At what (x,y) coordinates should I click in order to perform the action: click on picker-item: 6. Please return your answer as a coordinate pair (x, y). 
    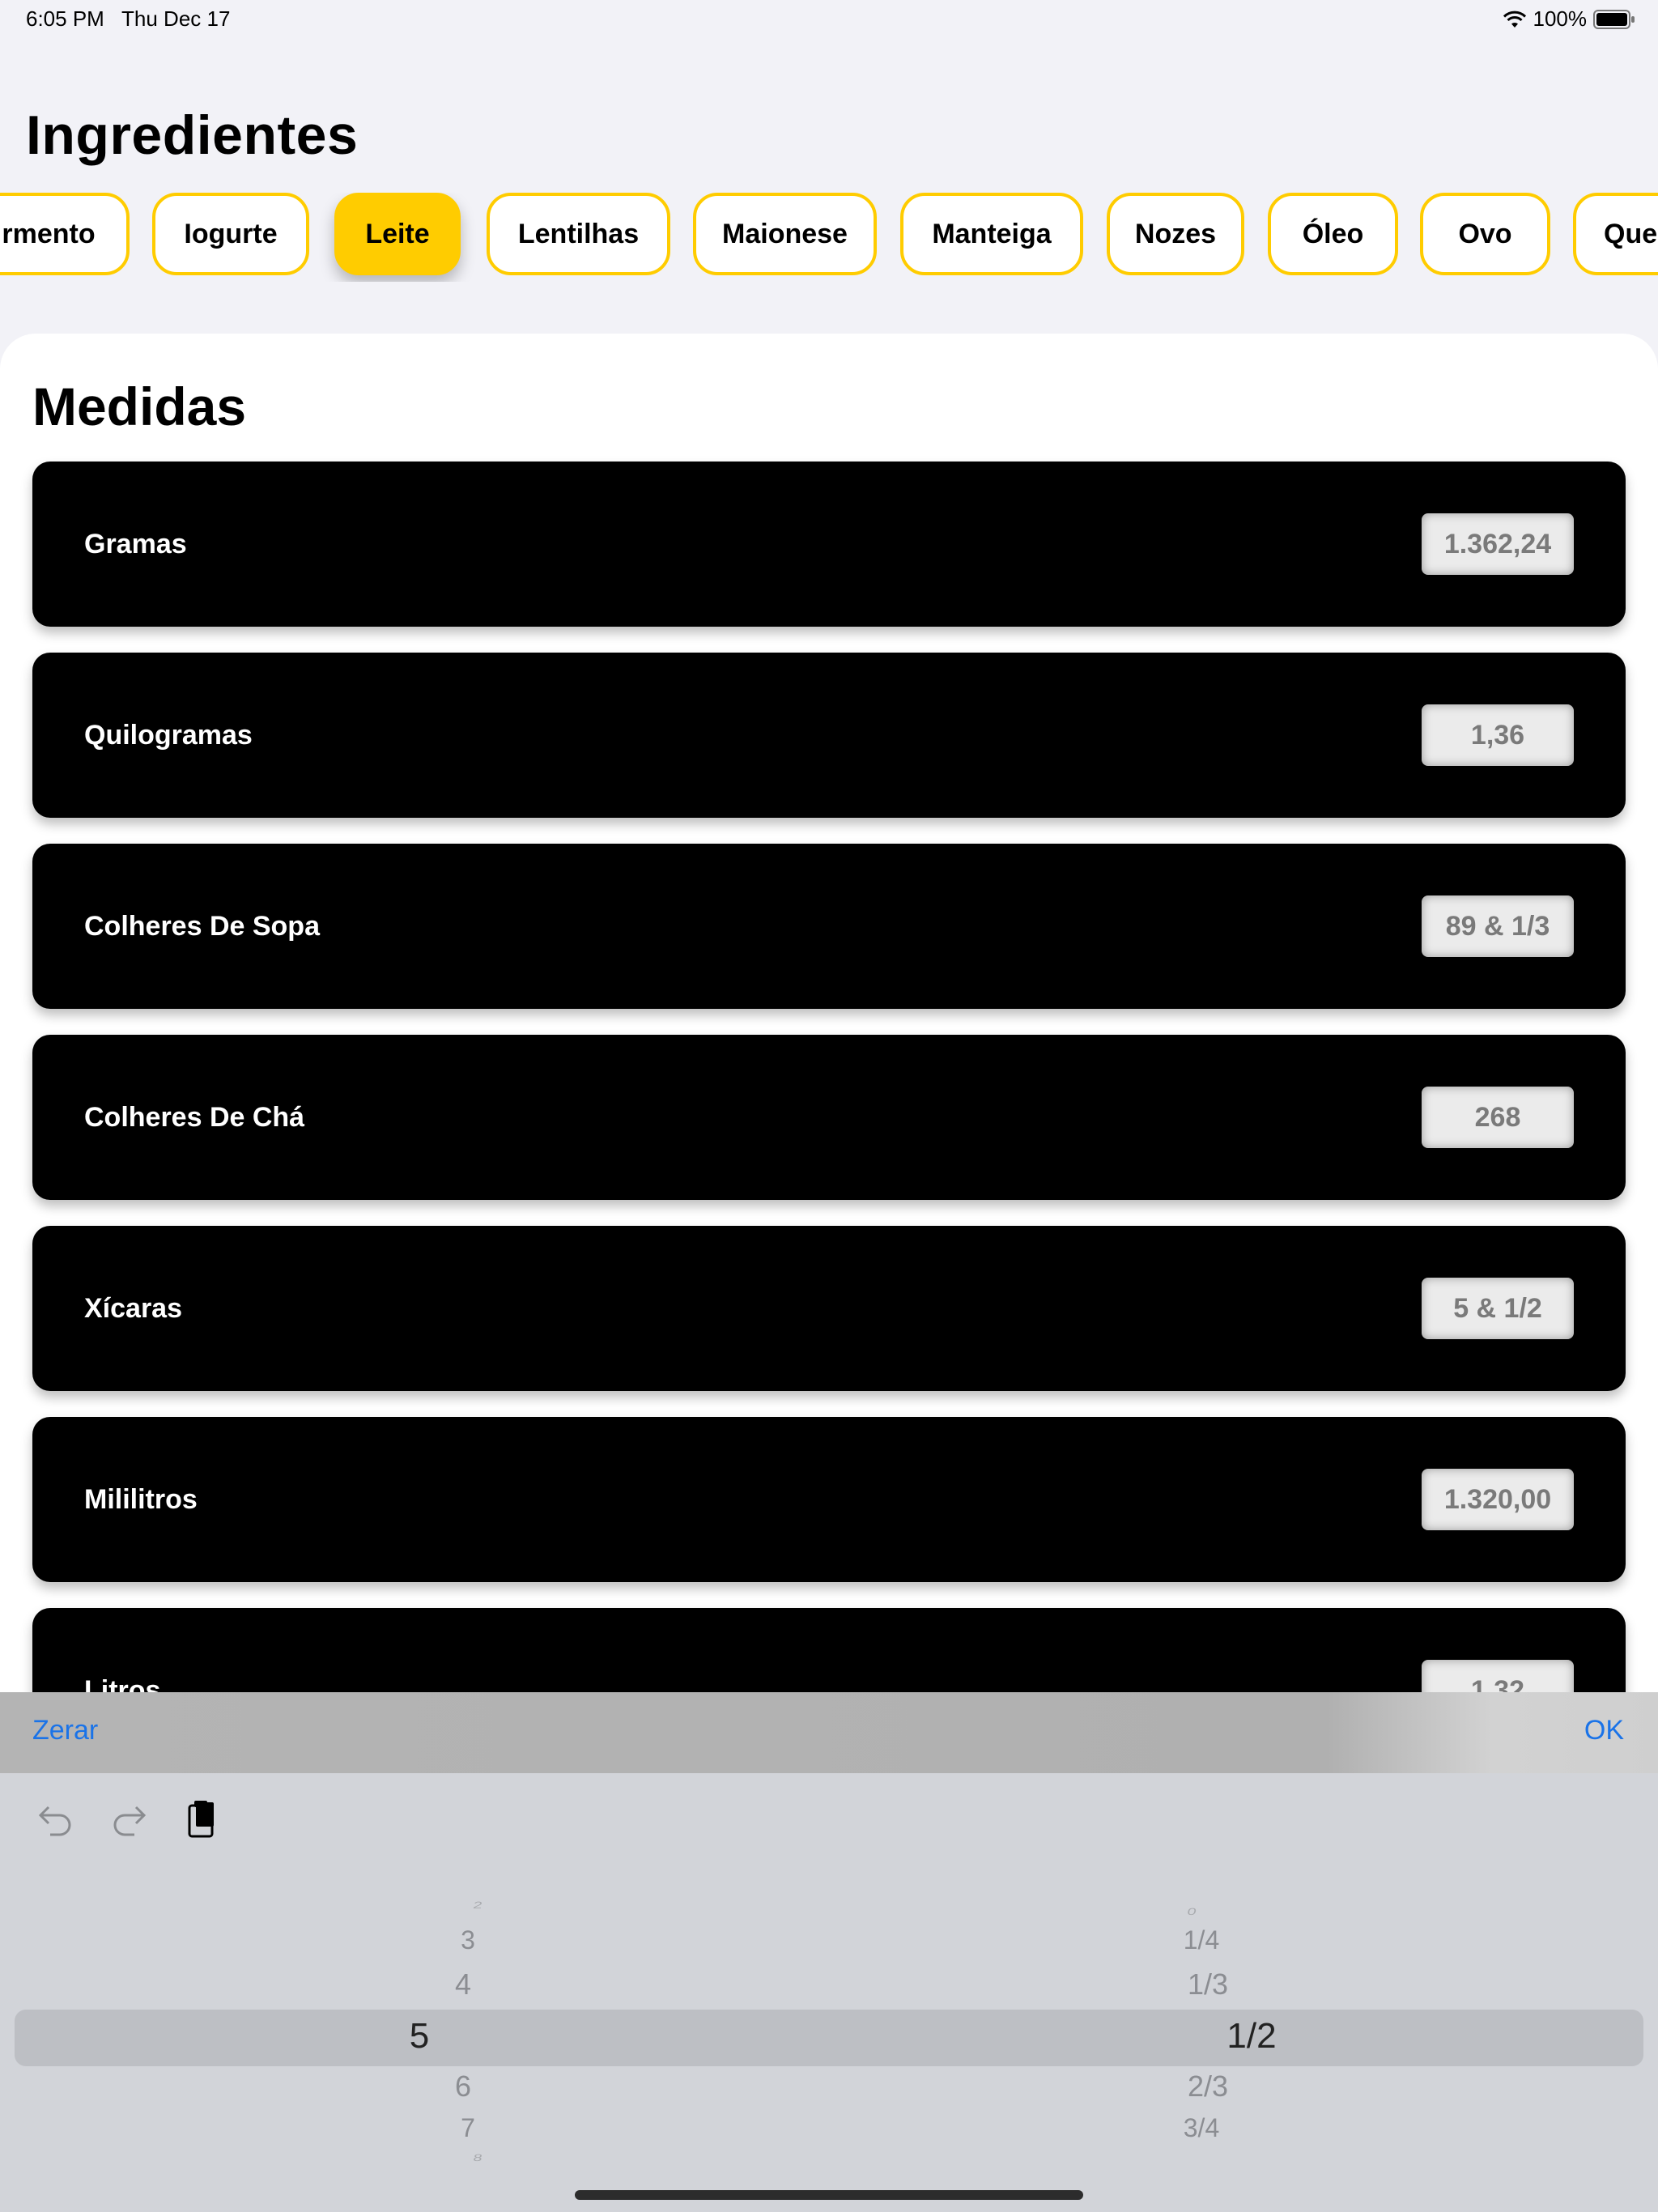
    Looking at the image, I should click on (463, 2086).